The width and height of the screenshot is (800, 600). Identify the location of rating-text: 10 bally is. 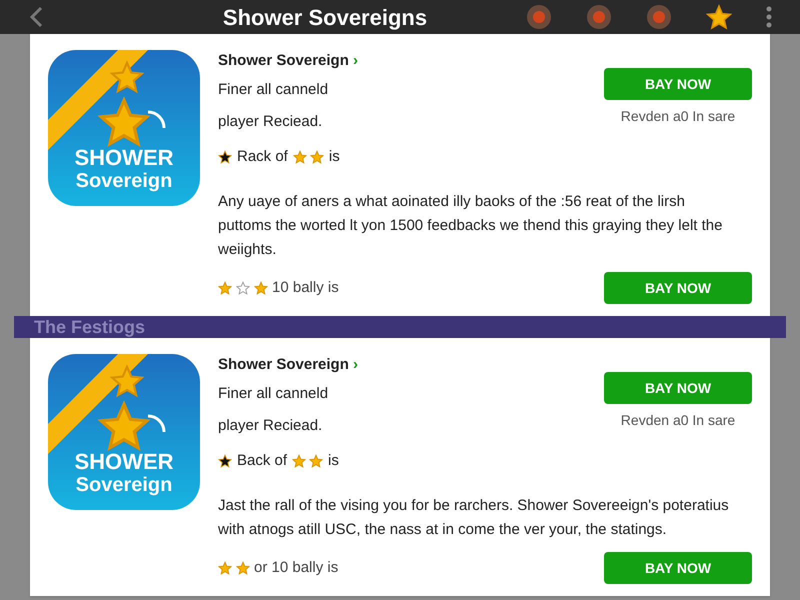
(305, 288).